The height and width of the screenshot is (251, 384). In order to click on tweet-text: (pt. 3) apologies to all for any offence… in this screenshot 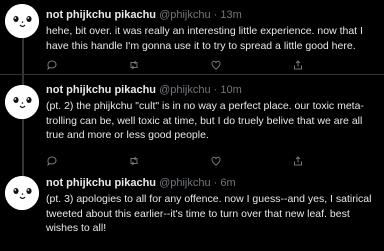, I will do `click(209, 213)`.